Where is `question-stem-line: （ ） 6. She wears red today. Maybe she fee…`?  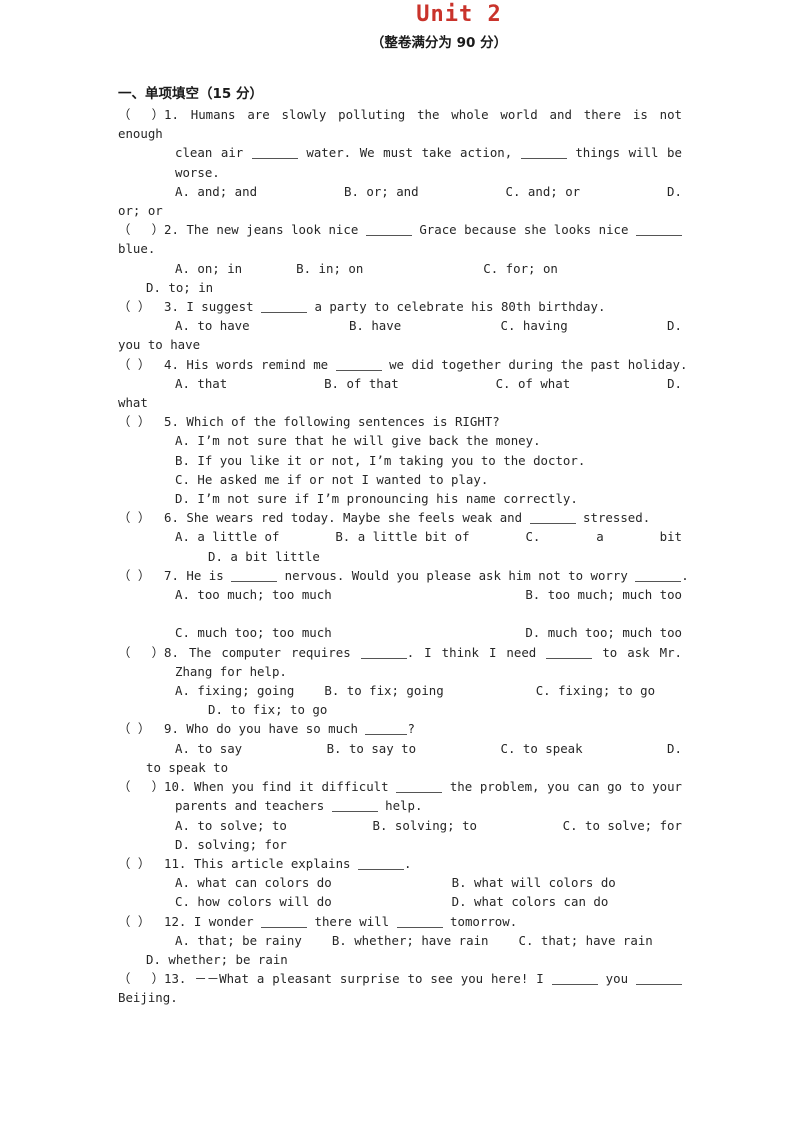 question-stem-line: （ ） 6. She wears red today. Maybe she fee… is located at coordinates (400, 517).